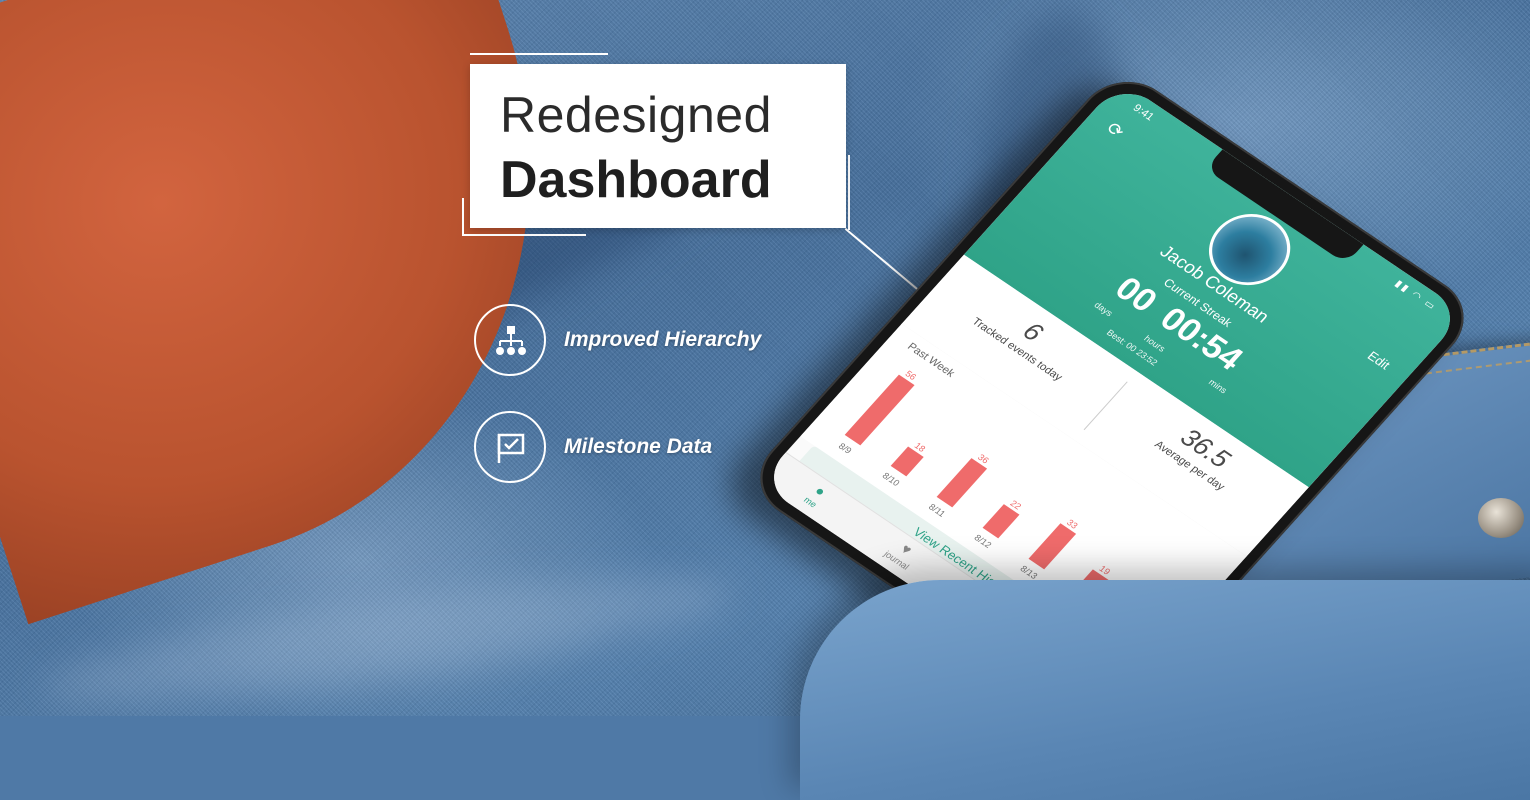  Describe the element at coordinates (638, 446) in the screenshot. I see `feature-label: Milestone Data` at that location.